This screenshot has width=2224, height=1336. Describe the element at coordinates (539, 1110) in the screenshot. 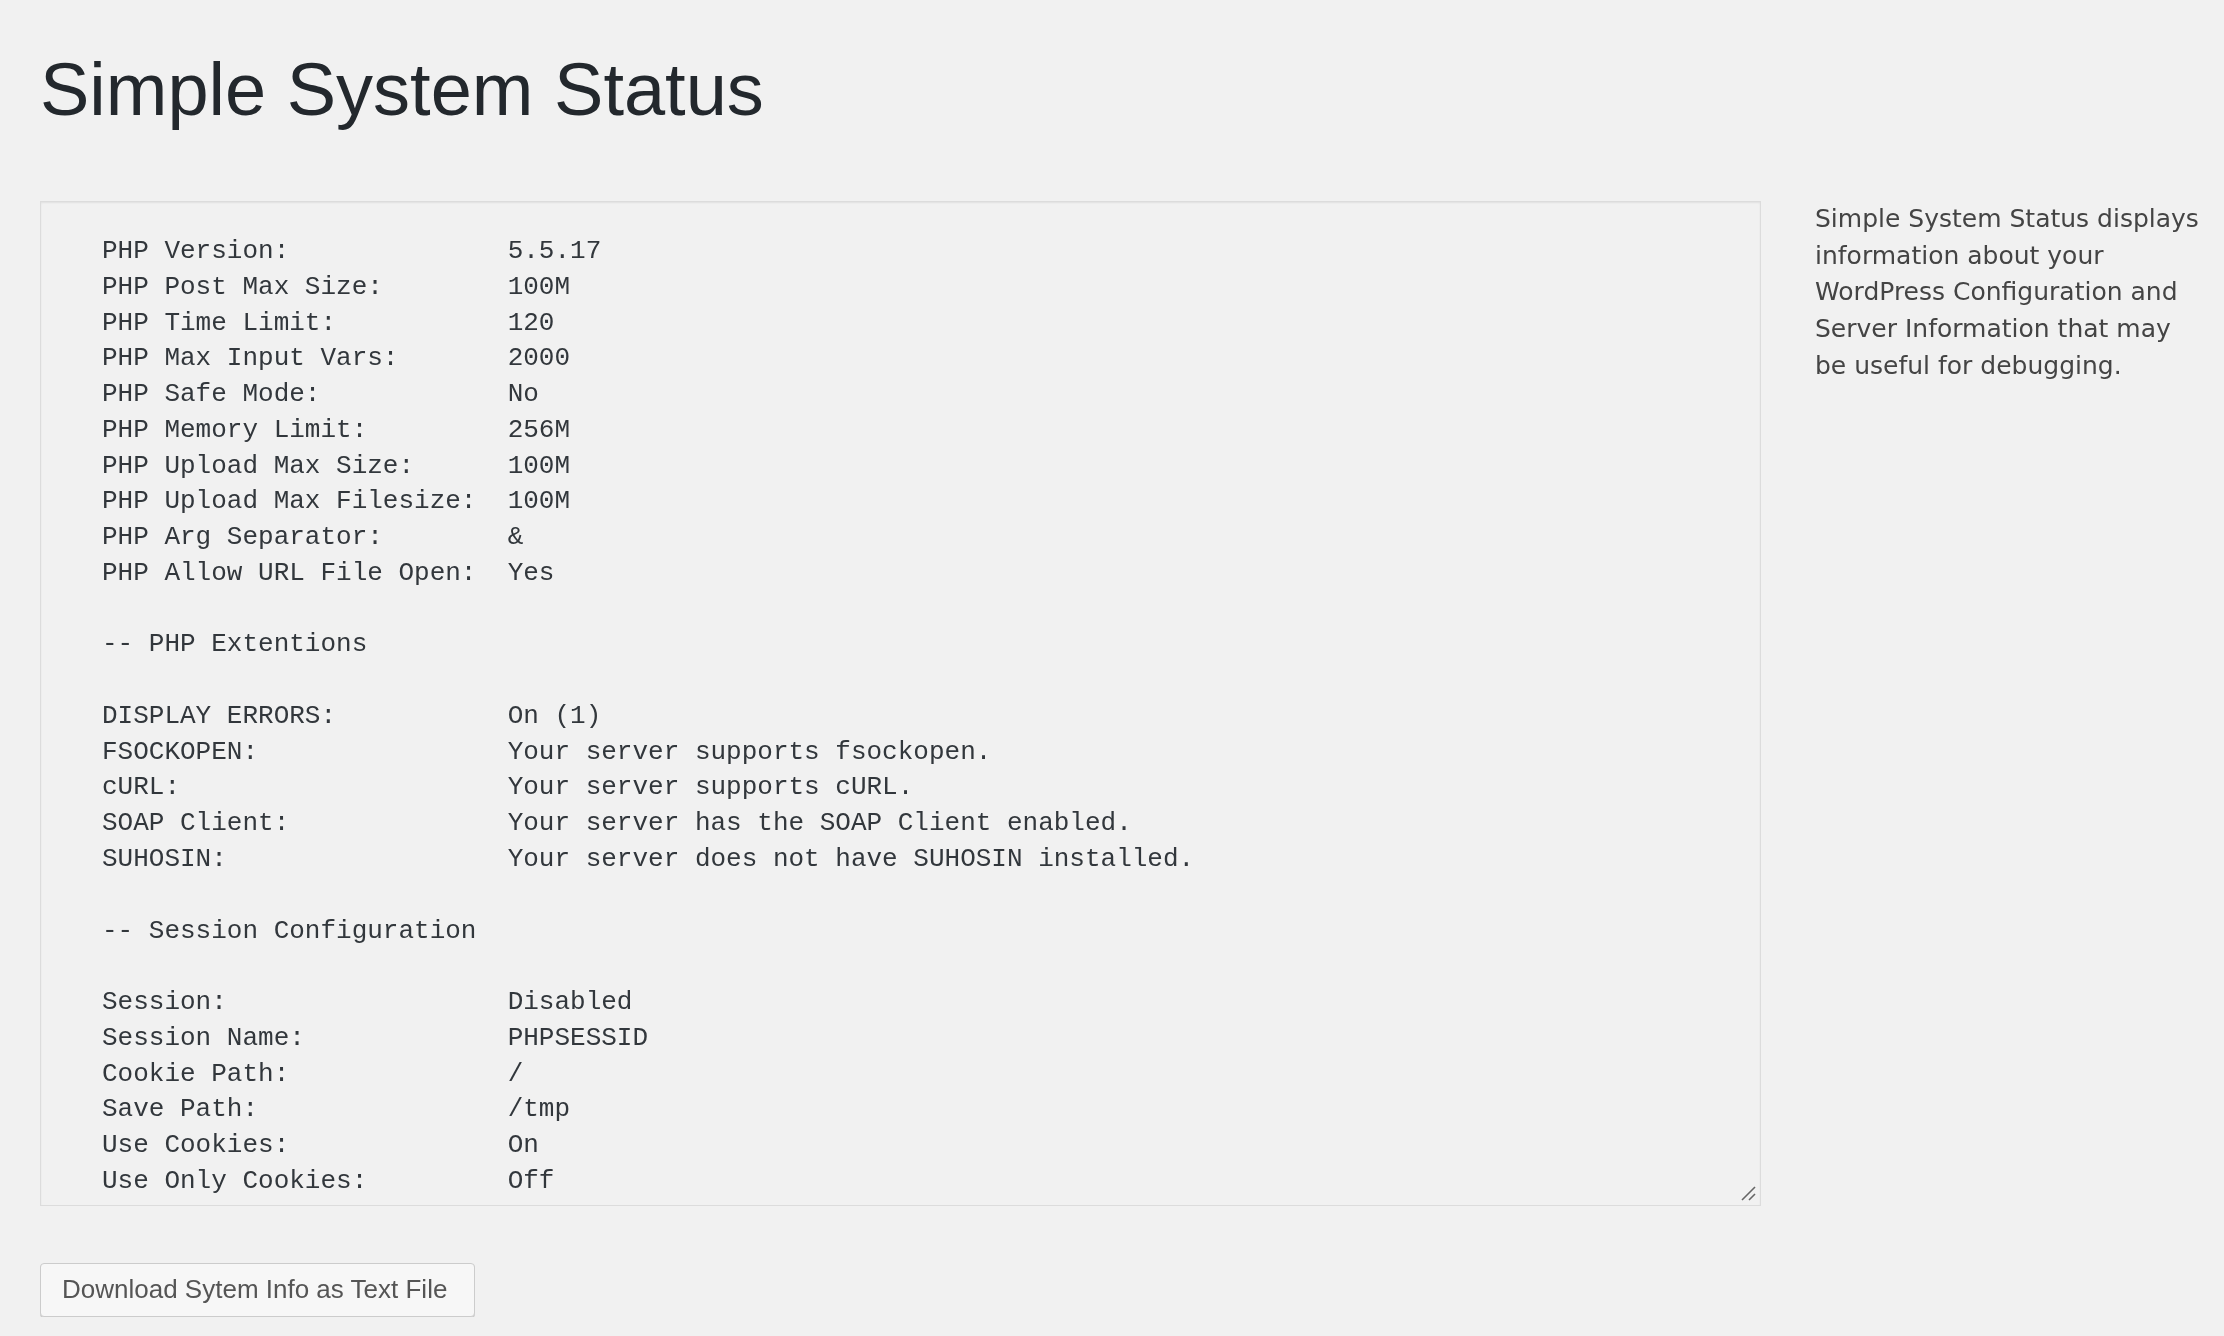

I see `info-value: /tmp` at that location.